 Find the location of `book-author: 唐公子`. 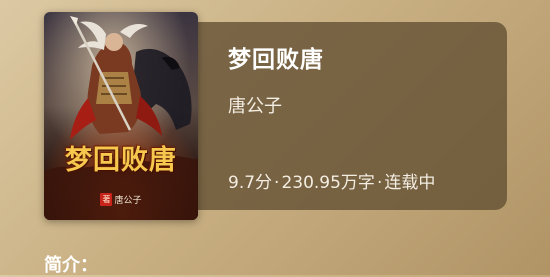

book-author: 唐公子 is located at coordinates (255, 105).